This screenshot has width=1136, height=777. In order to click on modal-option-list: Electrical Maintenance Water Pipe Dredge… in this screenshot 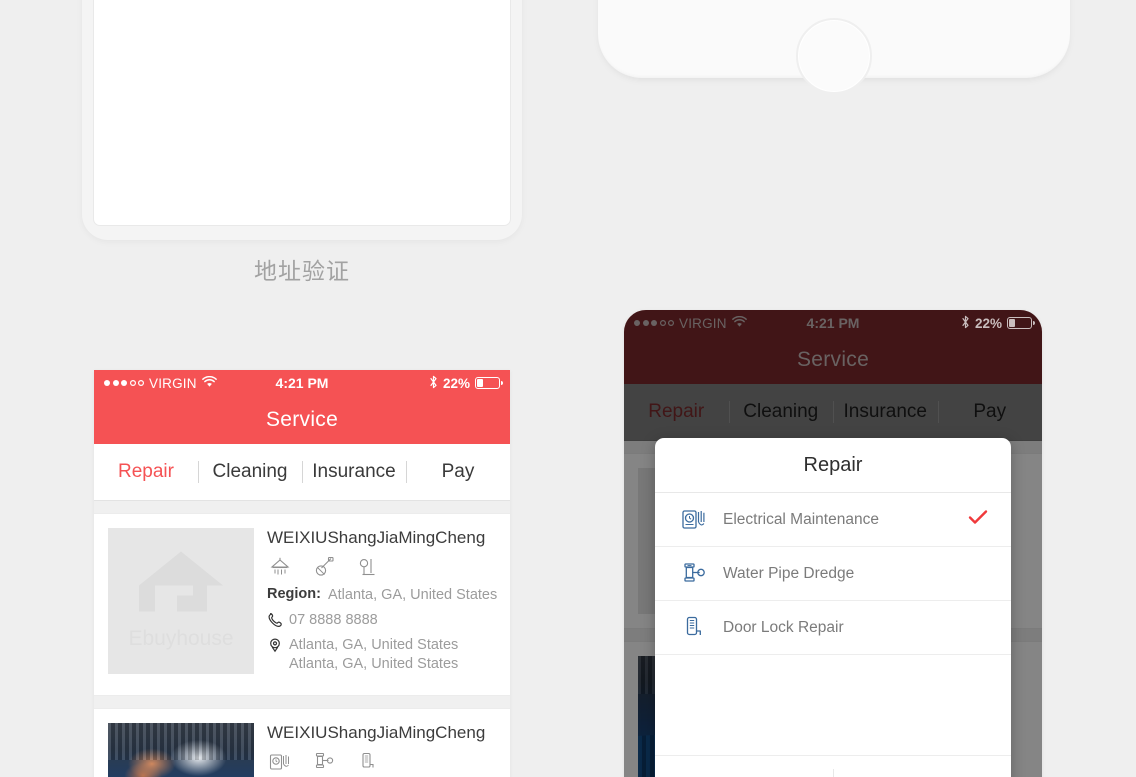, I will do `click(833, 624)`.